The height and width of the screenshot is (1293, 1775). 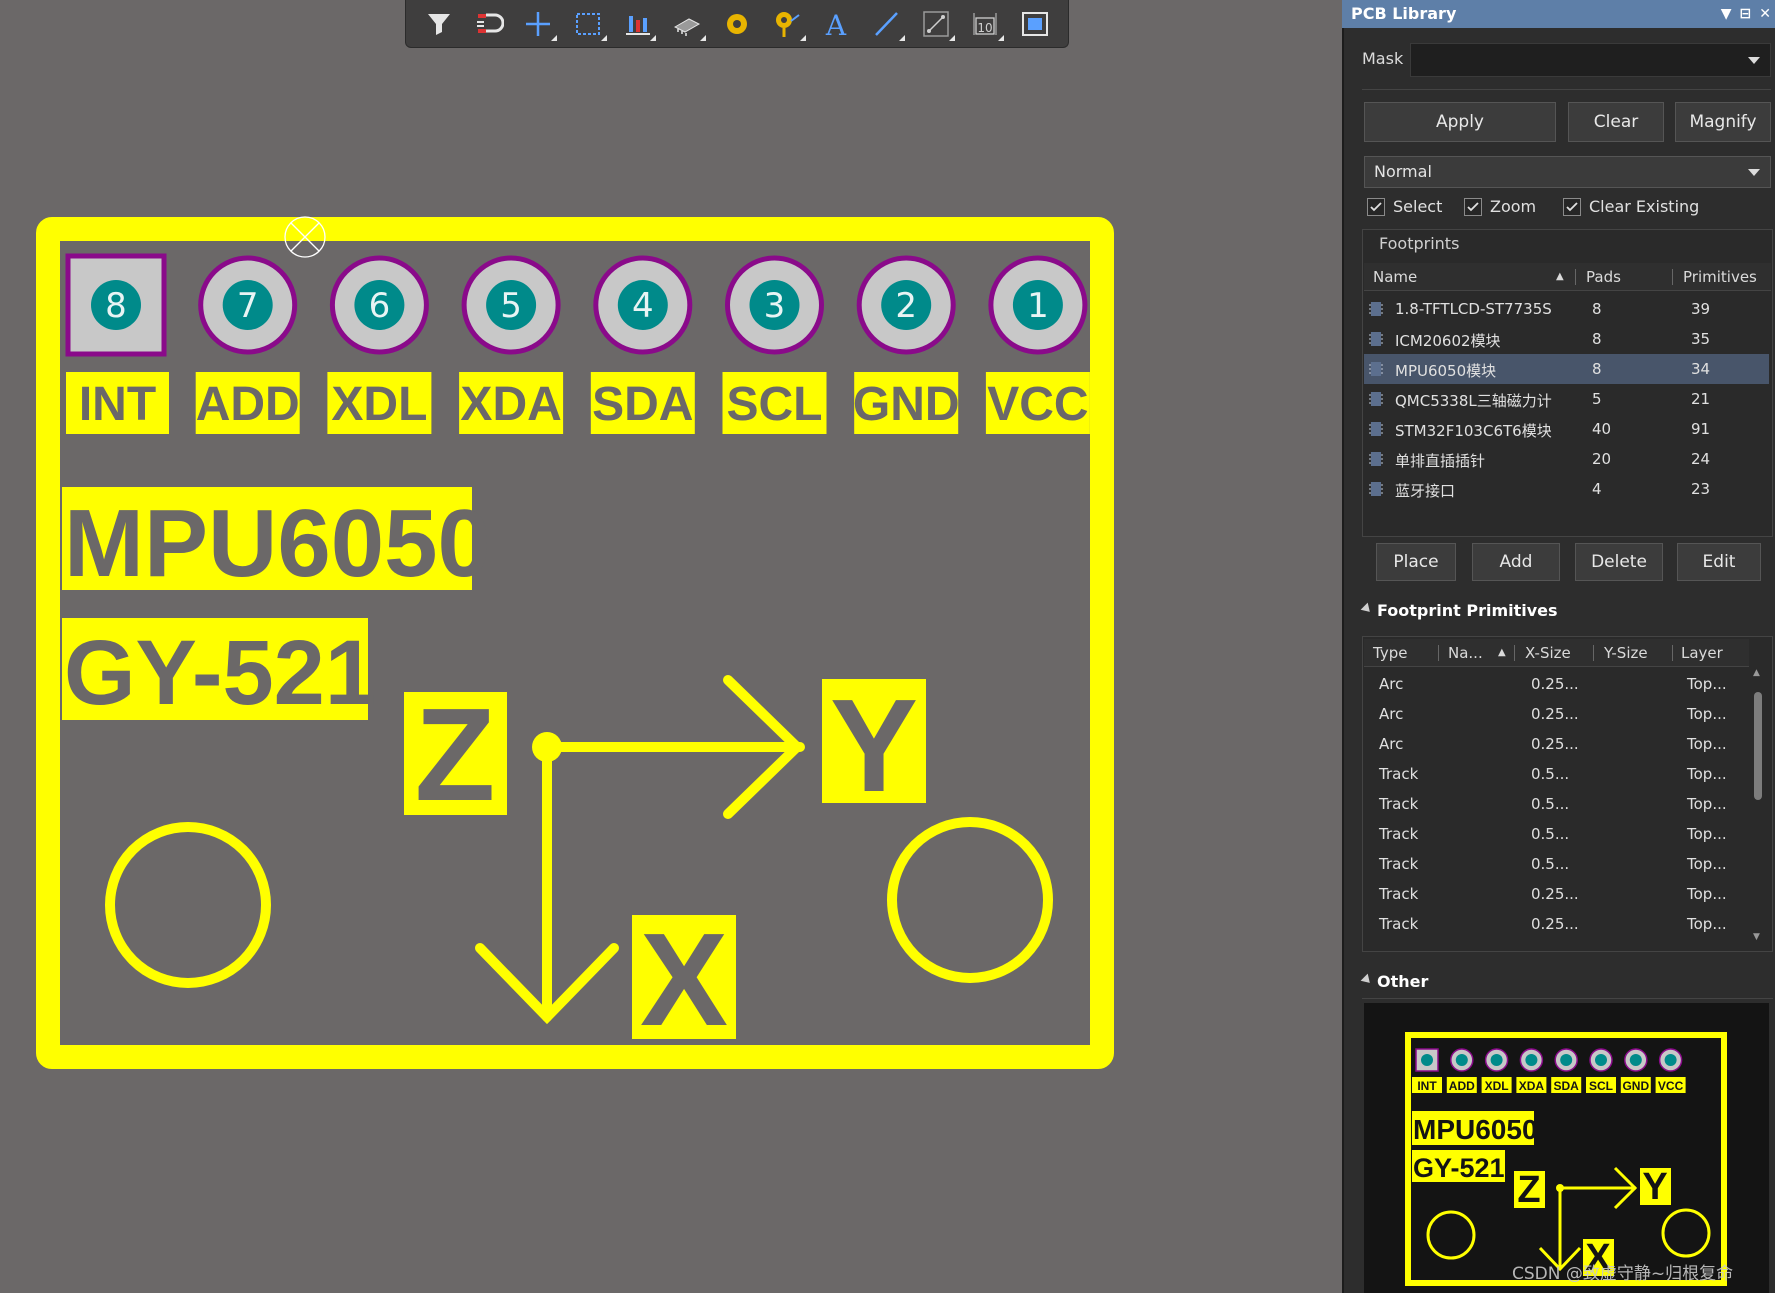 What do you see at coordinates (1723, 122) in the screenshot?
I see `magnify-button: Magnify` at bounding box center [1723, 122].